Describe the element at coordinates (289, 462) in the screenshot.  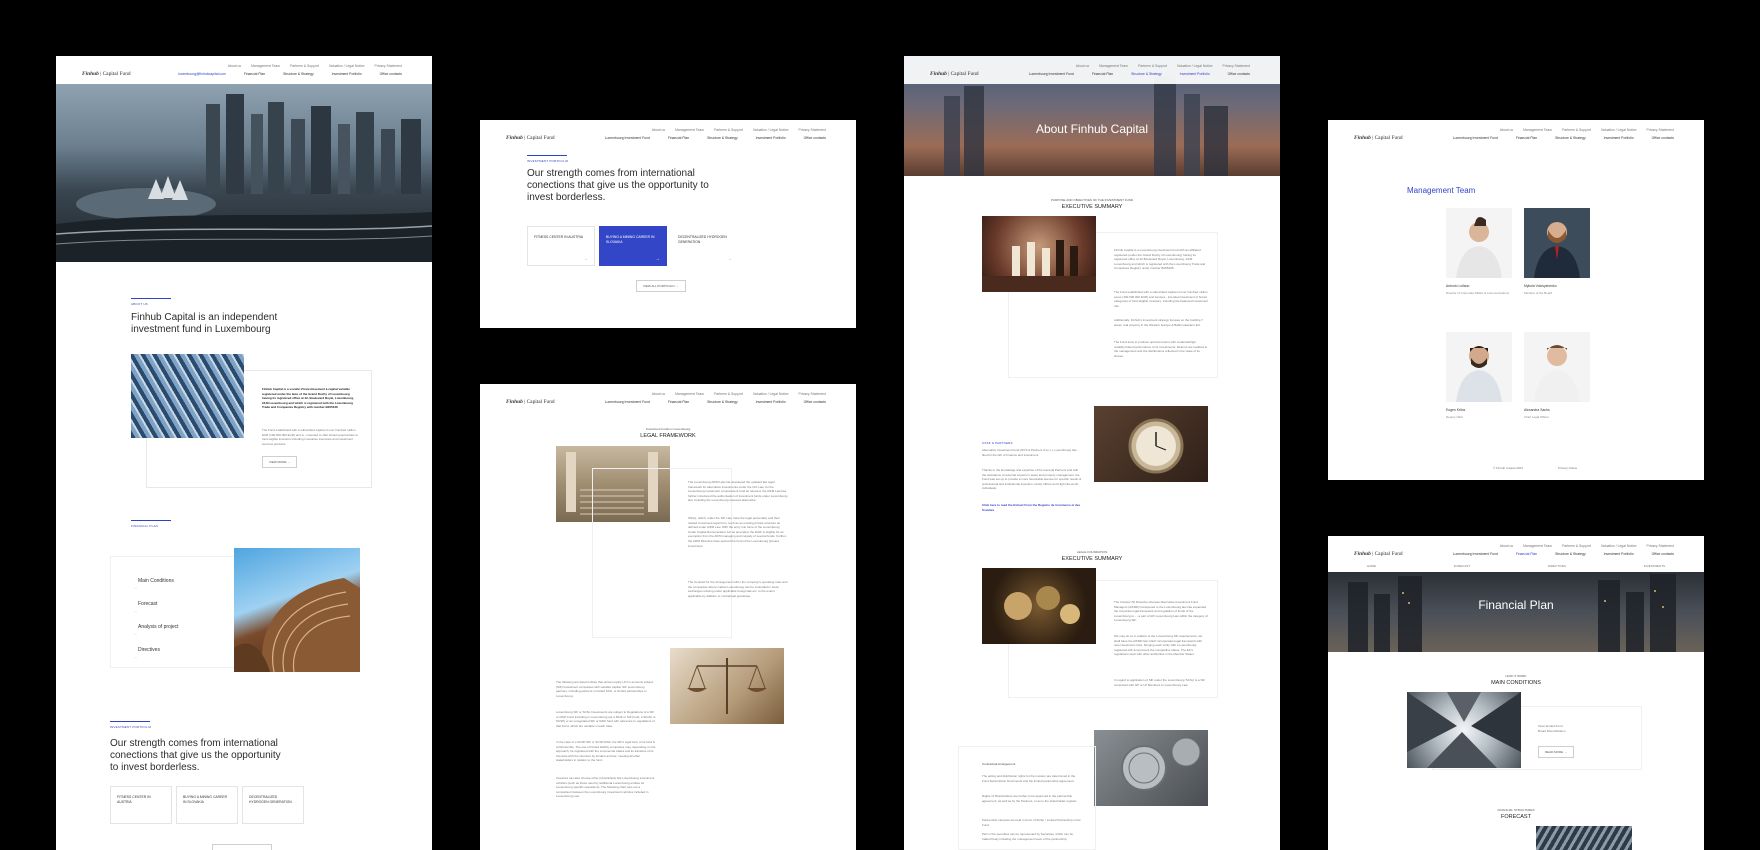
I see `arrow-right-icon: →` at that location.